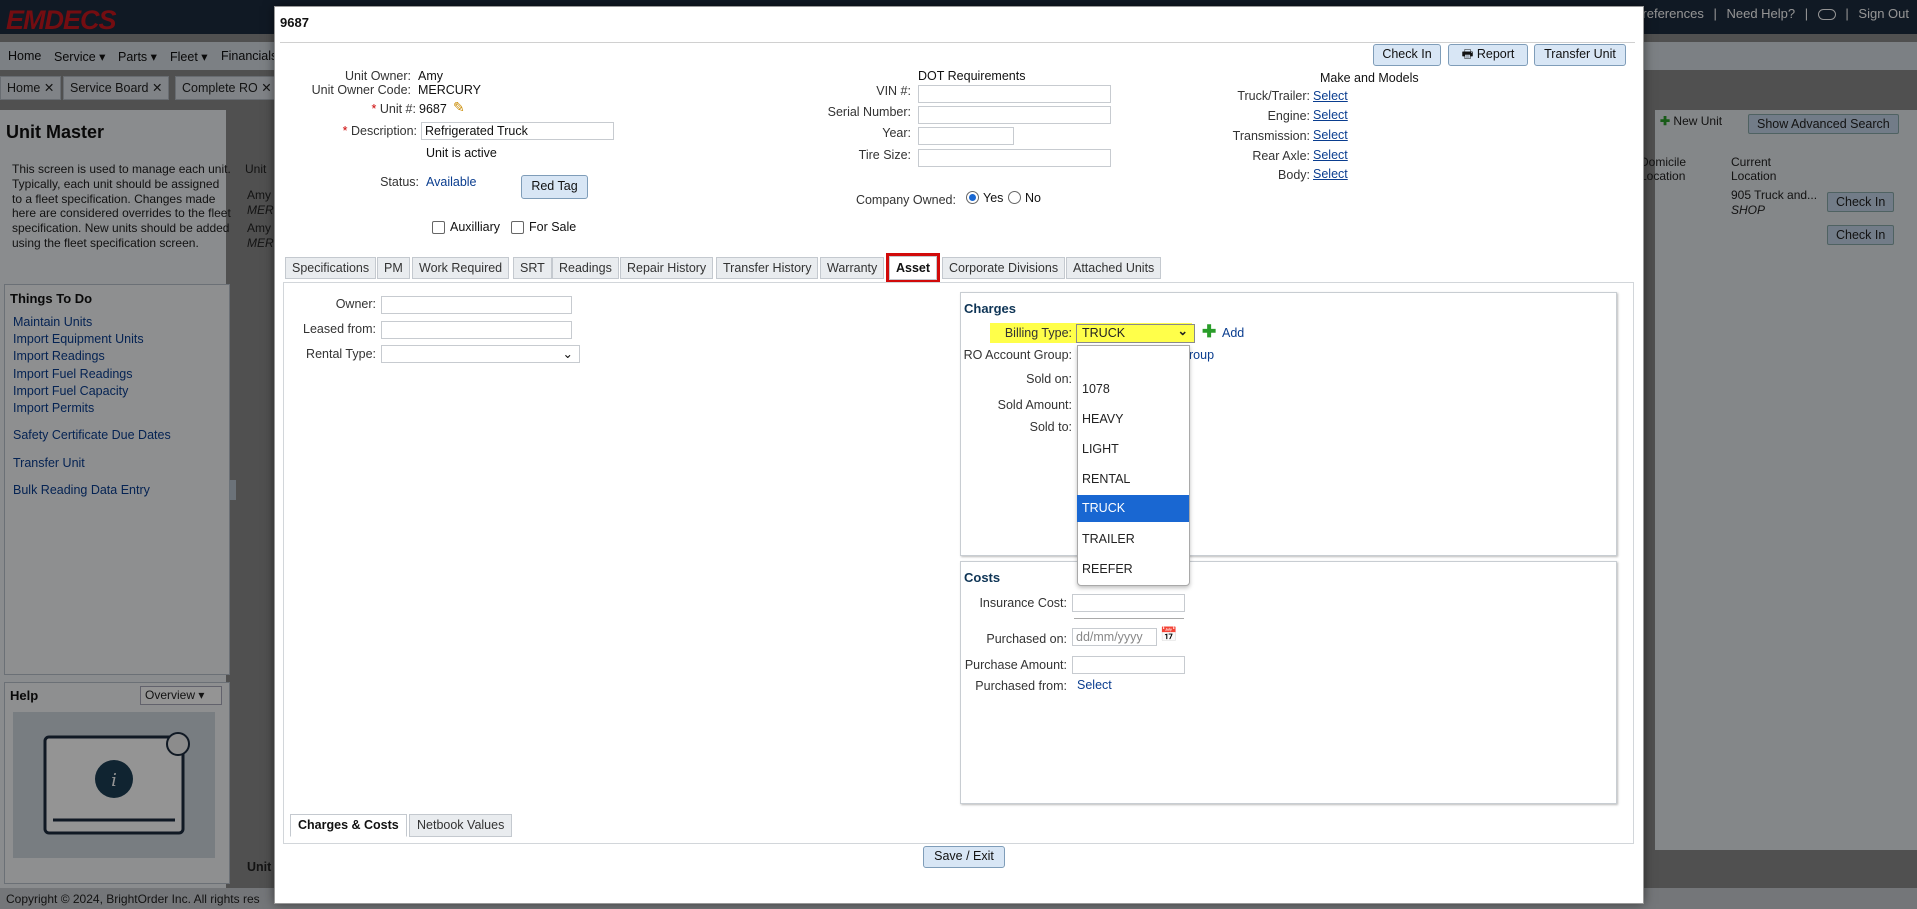 The width and height of the screenshot is (1917, 909). Describe the element at coordinates (1288, 116) in the screenshot. I see `engine-label: Engine:` at that location.